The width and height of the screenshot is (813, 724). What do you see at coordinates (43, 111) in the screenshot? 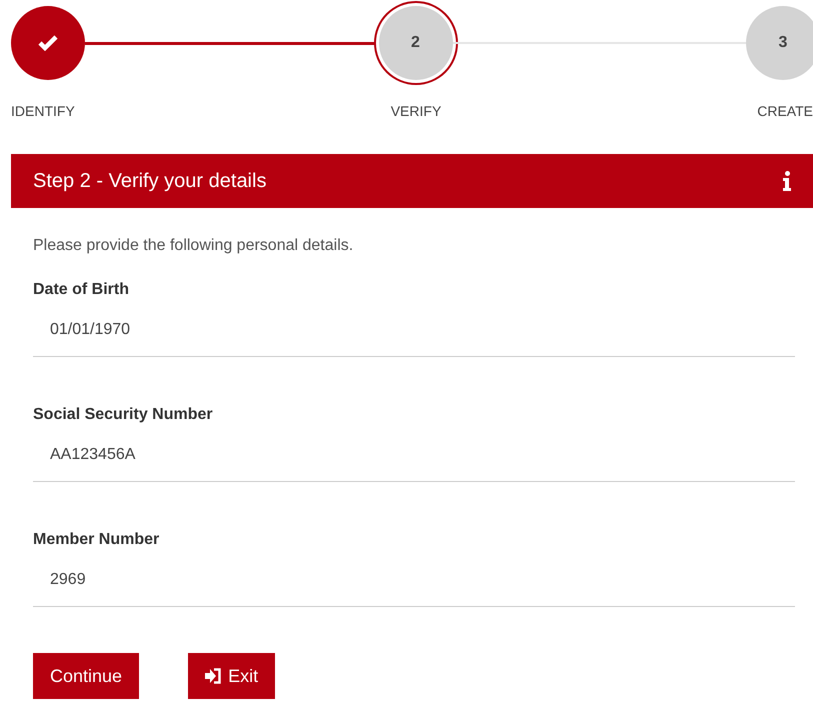
I see `step-label: IDENTIFY` at bounding box center [43, 111].